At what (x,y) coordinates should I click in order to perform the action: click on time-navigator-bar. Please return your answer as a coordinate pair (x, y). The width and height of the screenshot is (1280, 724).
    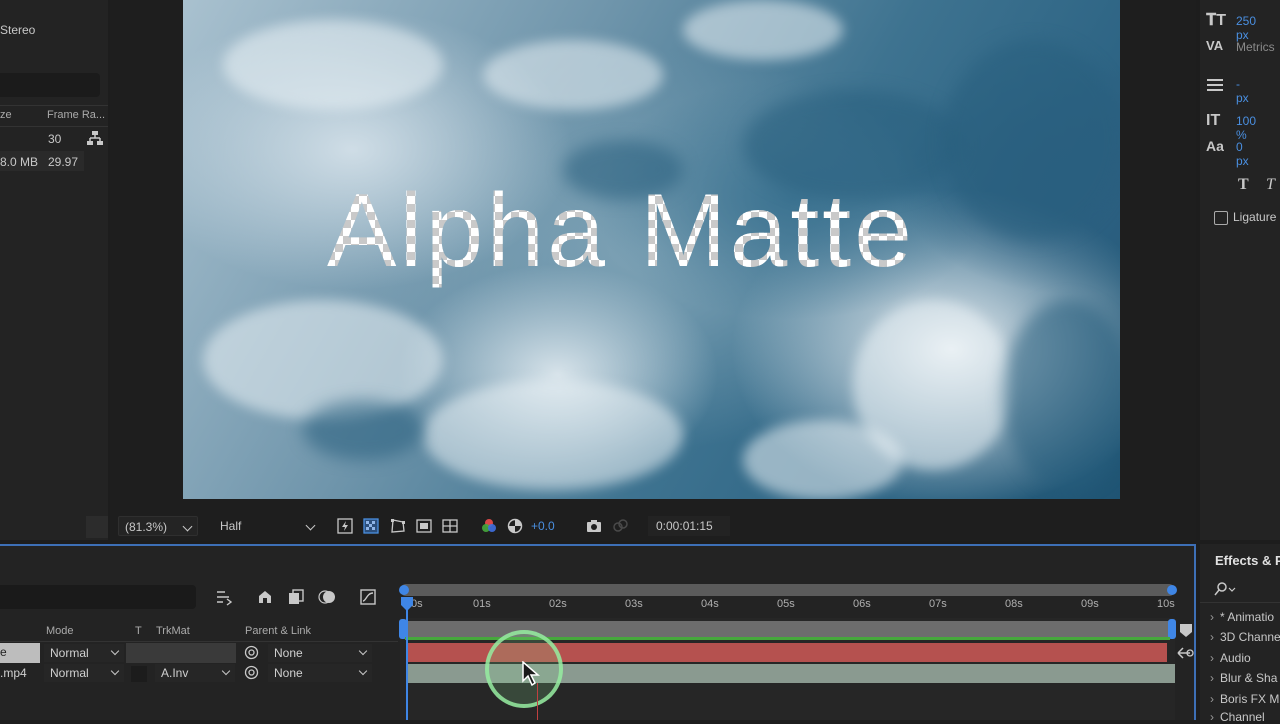
    Looking at the image, I should click on (787, 590).